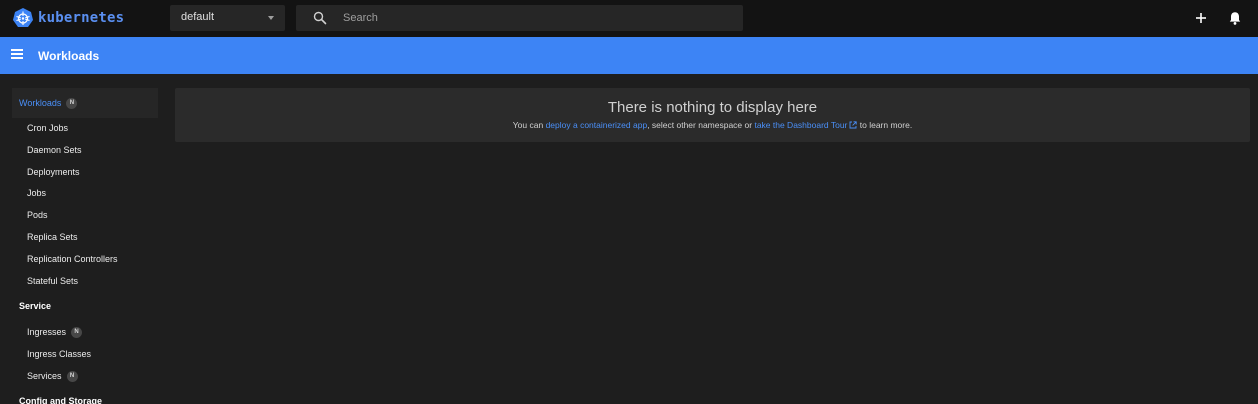 Image resolution: width=1258 pixels, height=404 pixels. I want to click on sidebar-section-label: Workloads, so click(40, 103).